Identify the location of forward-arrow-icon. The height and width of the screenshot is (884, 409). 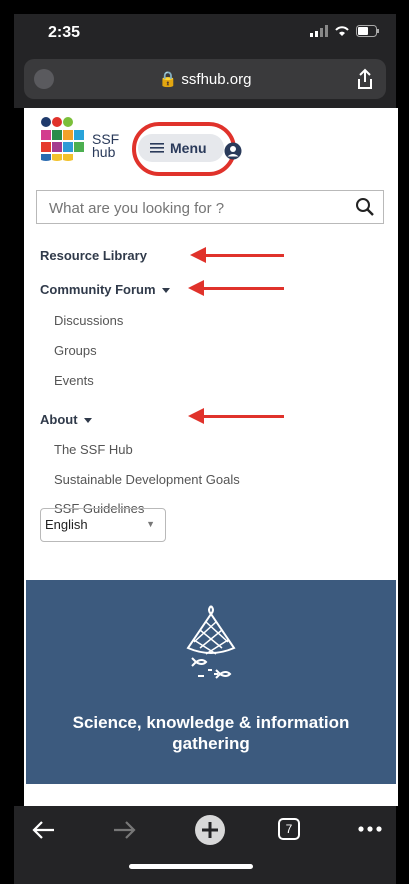
(125, 830).